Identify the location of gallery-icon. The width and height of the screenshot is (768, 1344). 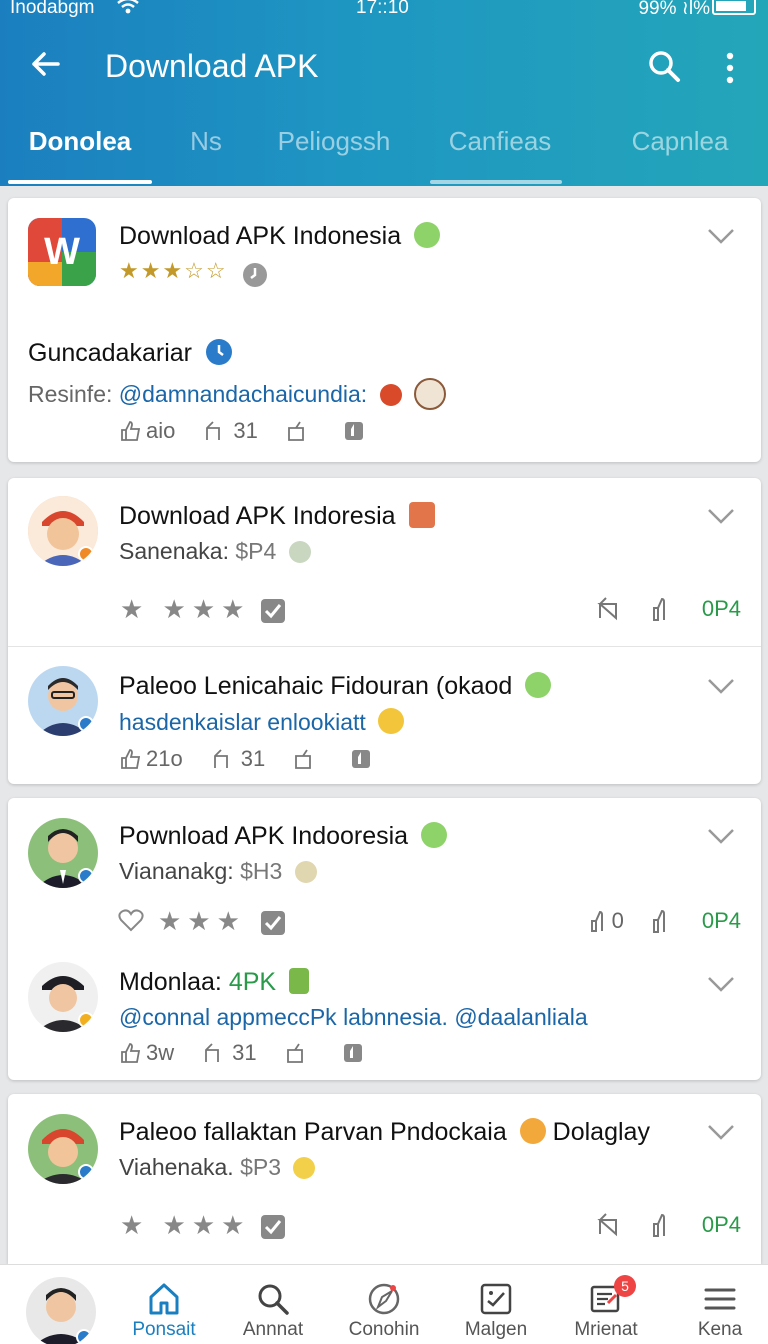
(496, 1299).